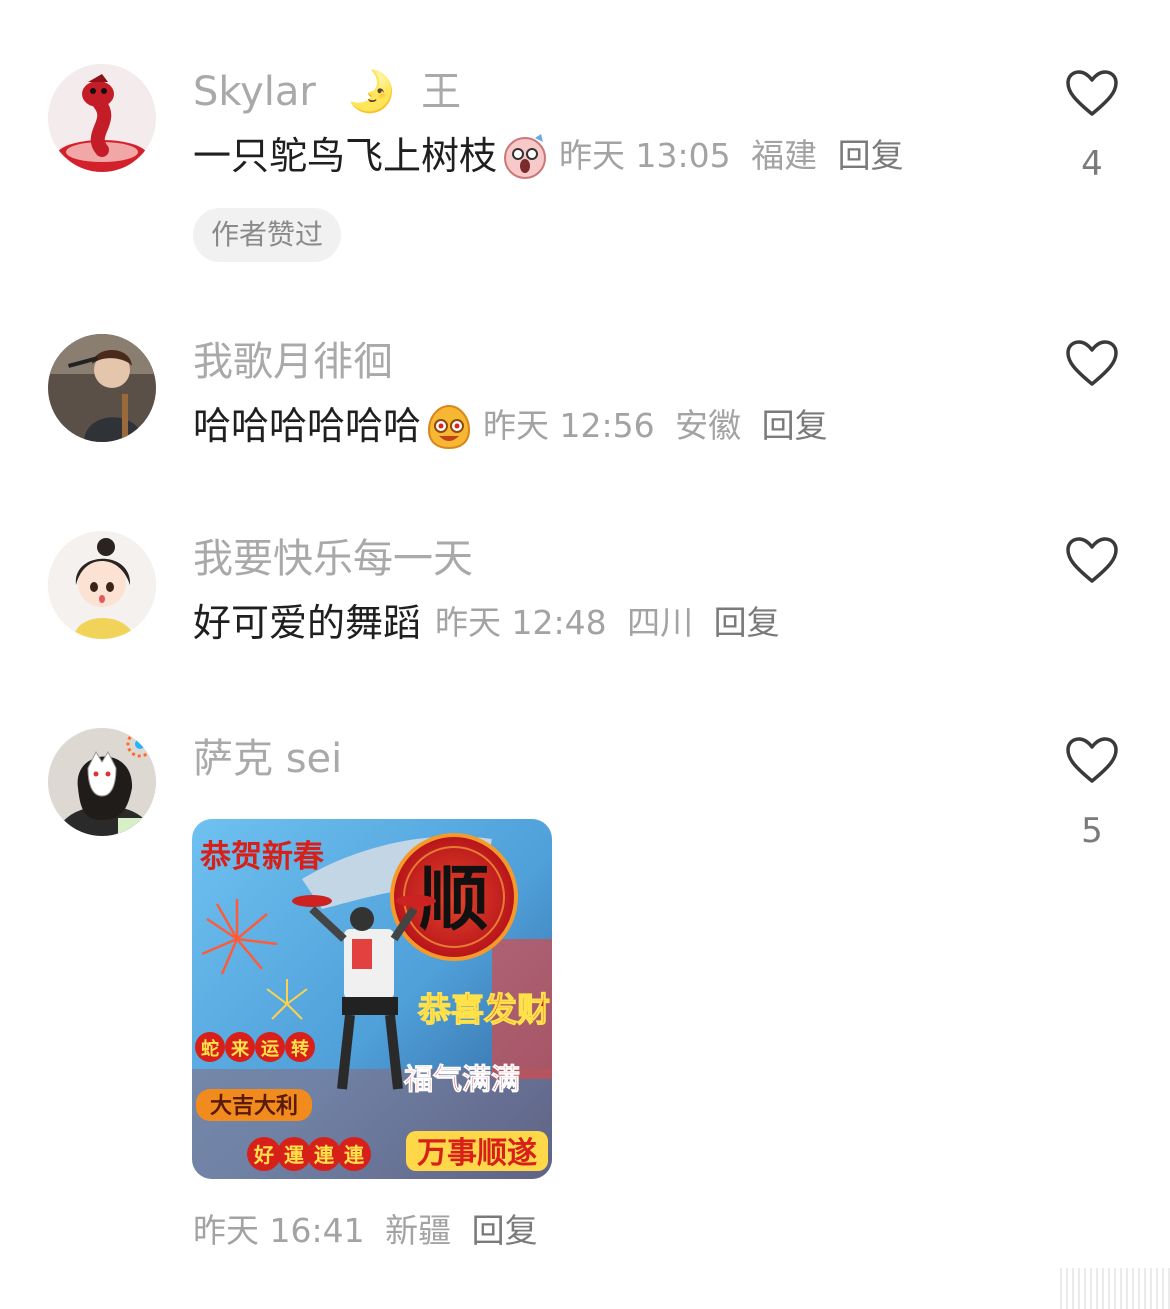 This screenshot has height=1309, width=1170. What do you see at coordinates (477, 1153) in the screenshot?
I see `poster-closing: 万事顺遂` at bounding box center [477, 1153].